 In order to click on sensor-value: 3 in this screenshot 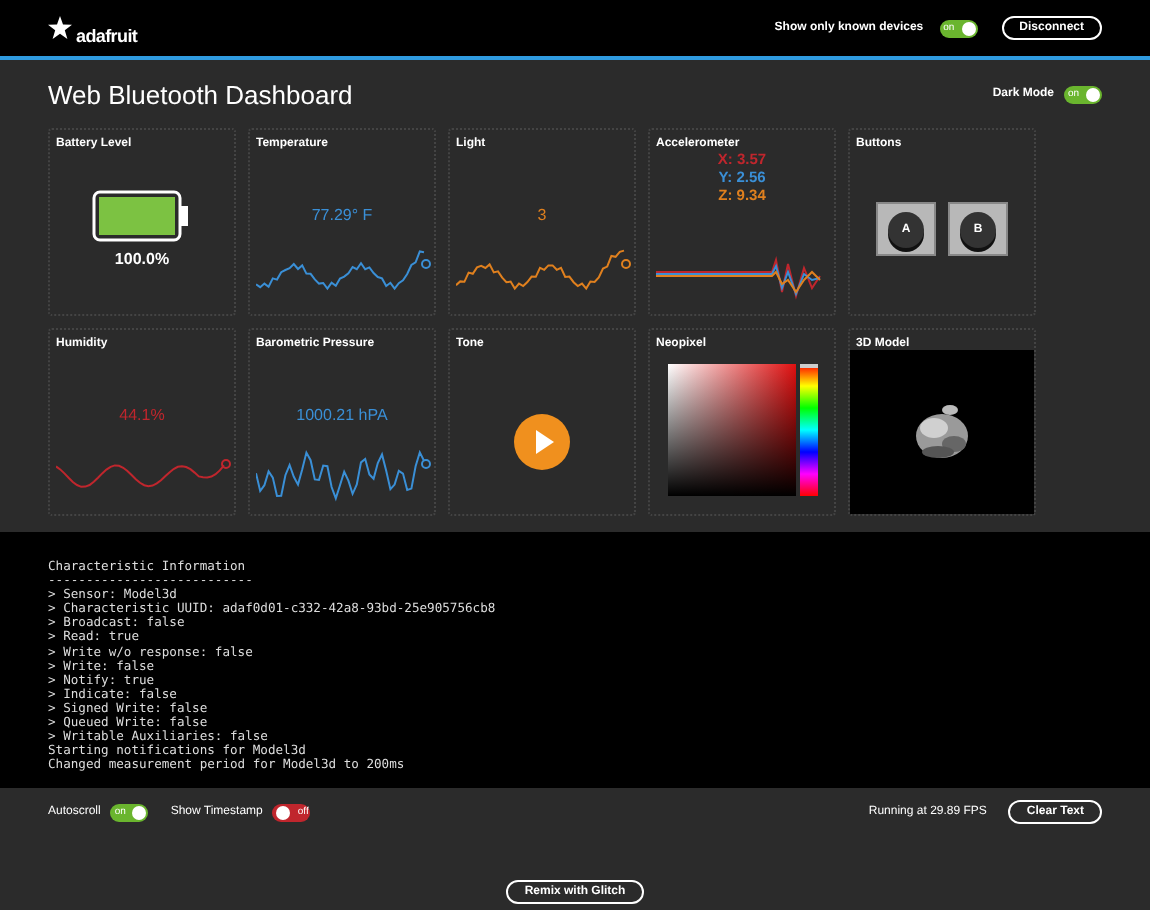, I will do `click(542, 215)`.